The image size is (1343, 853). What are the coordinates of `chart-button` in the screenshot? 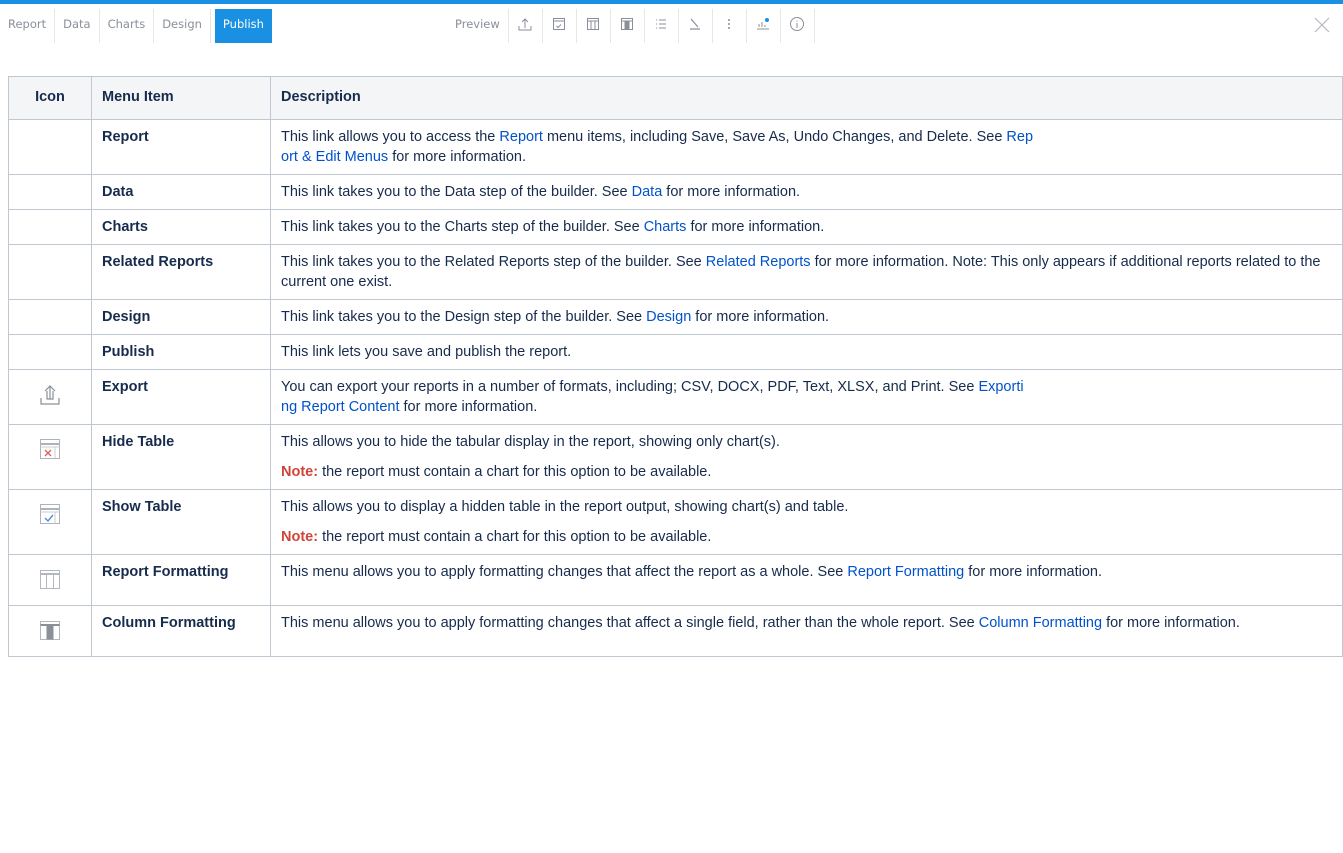 It's located at (764, 26).